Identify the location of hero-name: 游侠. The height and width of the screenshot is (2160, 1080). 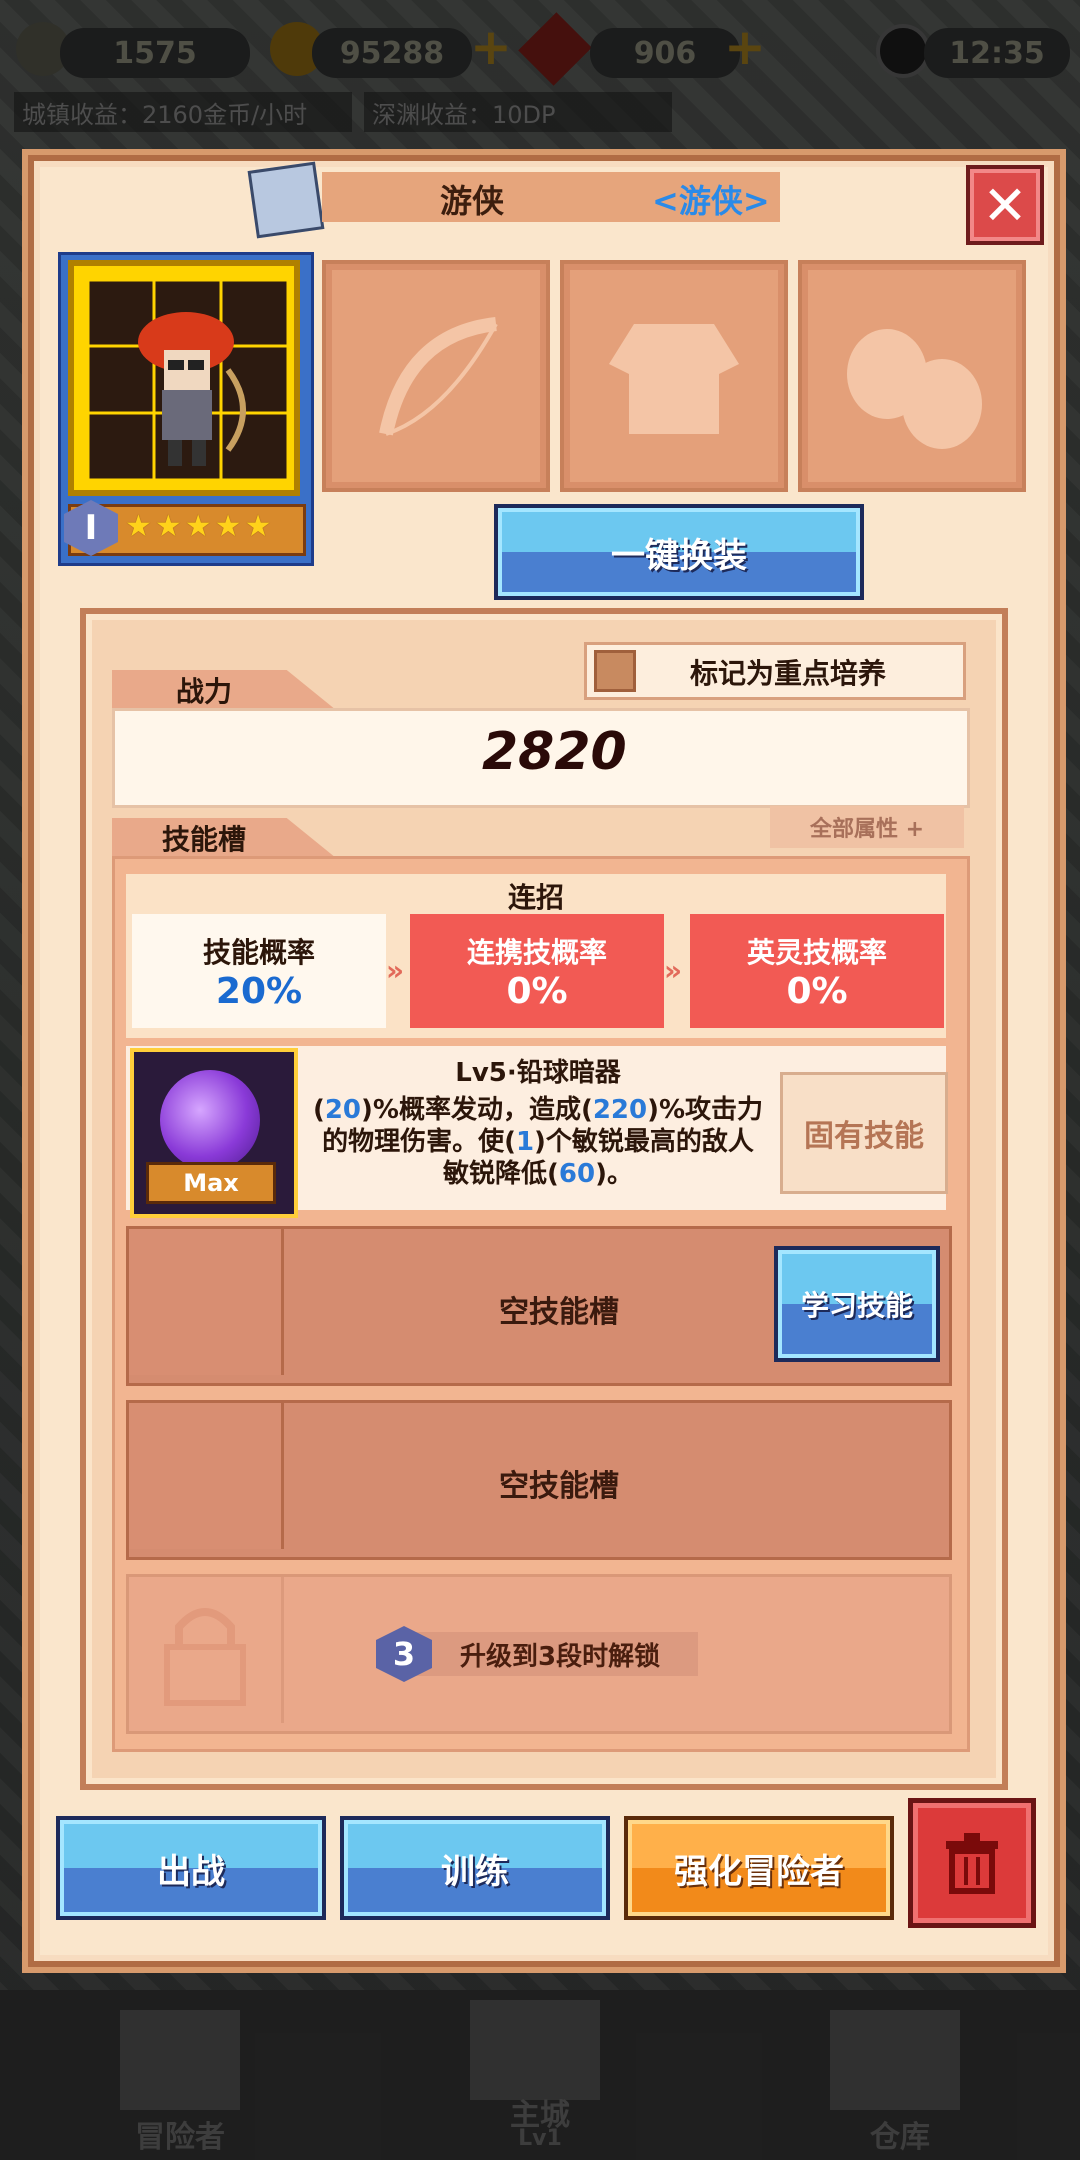
(472, 201).